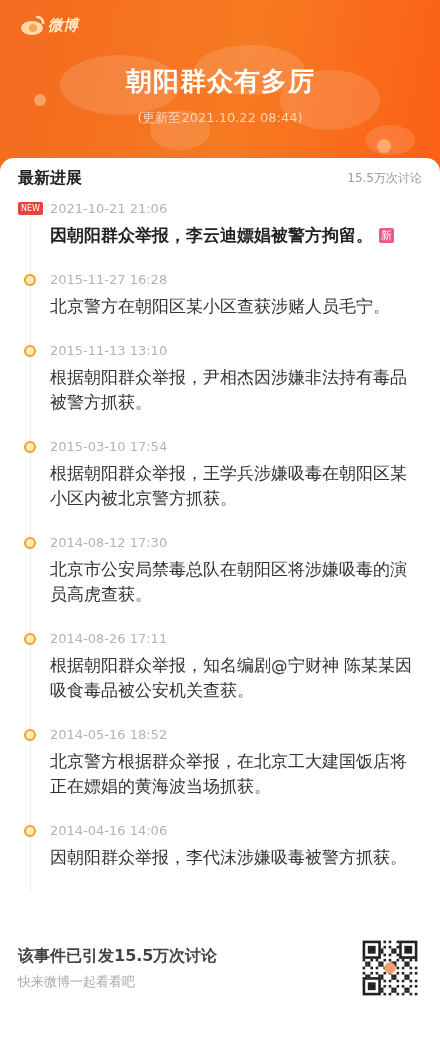 The height and width of the screenshot is (1037, 440). What do you see at coordinates (228, 390) in the screenshot?
I see `event-text: 根据朝阳群众举报，尹相杰因涉嫌非法持有毒品被警方抓获。` at bounding box center [228, 390].